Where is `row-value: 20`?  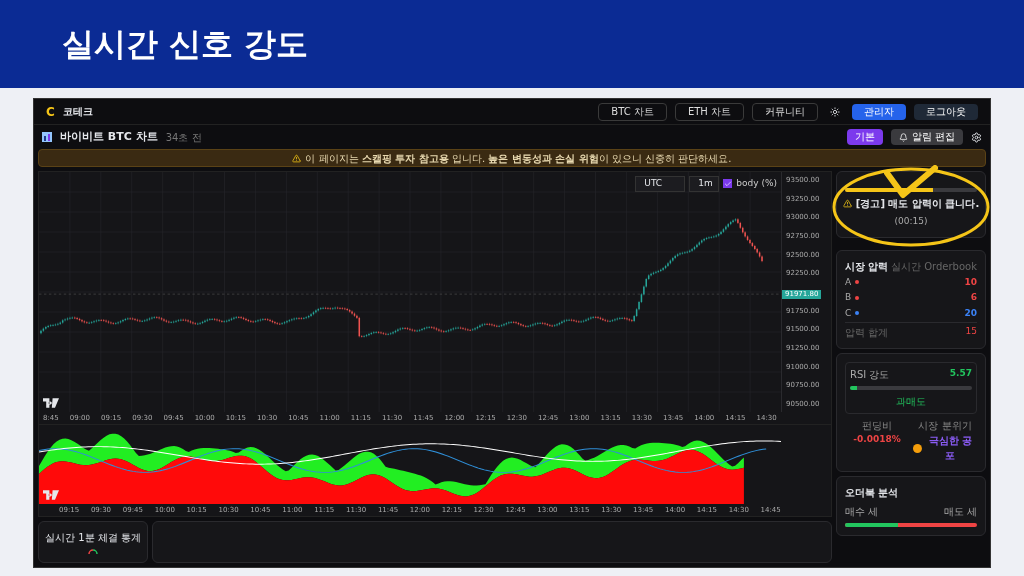
row-value: 20 is located at coordinates (970, 313).